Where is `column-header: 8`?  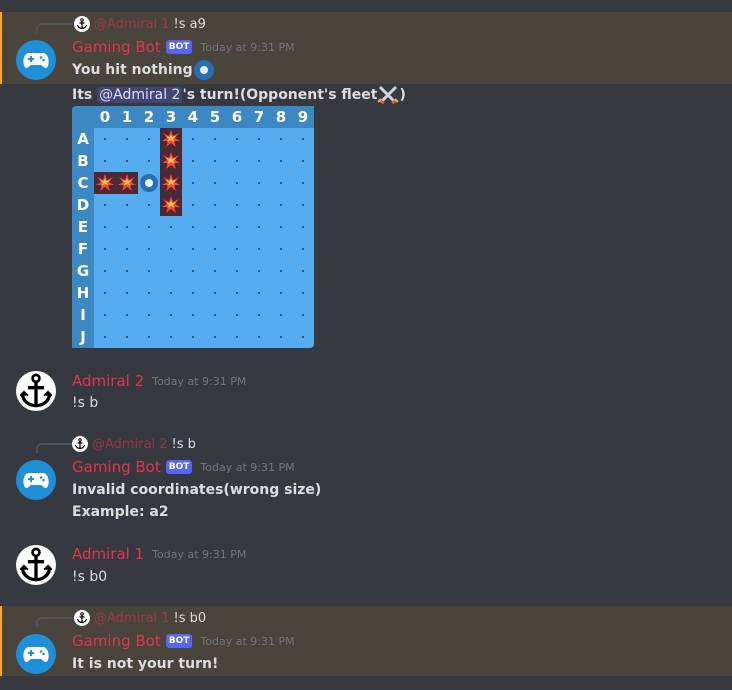
column-header: 8 is located at coordinates (281, 117).